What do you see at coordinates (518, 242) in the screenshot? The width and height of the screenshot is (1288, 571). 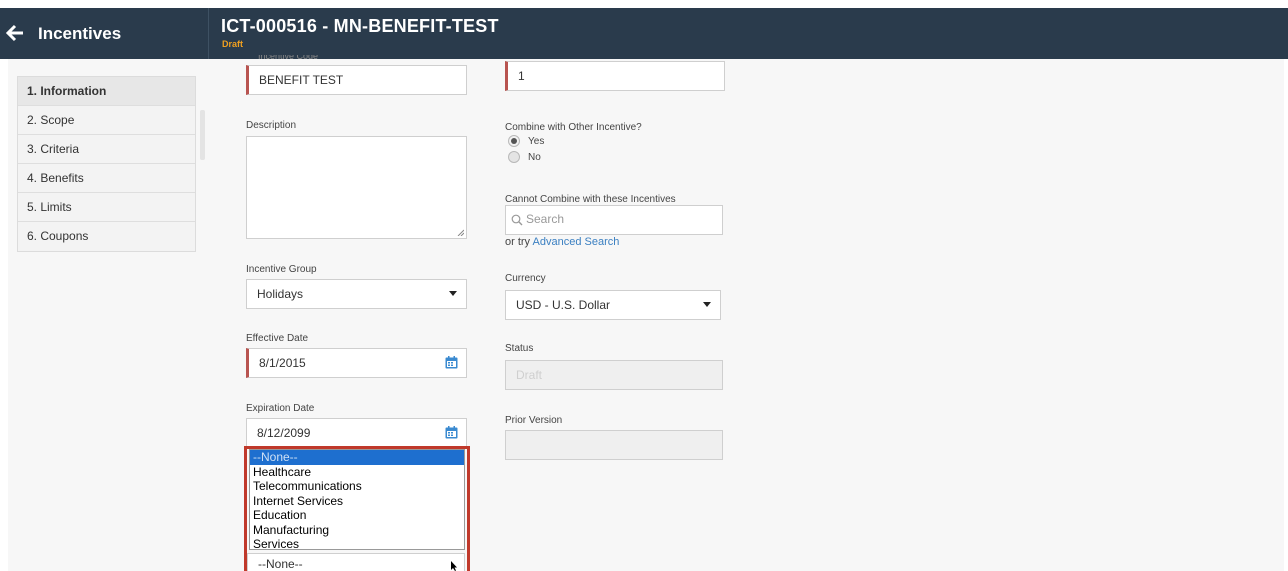 I see `or-try-text: or try` at bounding box center [518, 242].